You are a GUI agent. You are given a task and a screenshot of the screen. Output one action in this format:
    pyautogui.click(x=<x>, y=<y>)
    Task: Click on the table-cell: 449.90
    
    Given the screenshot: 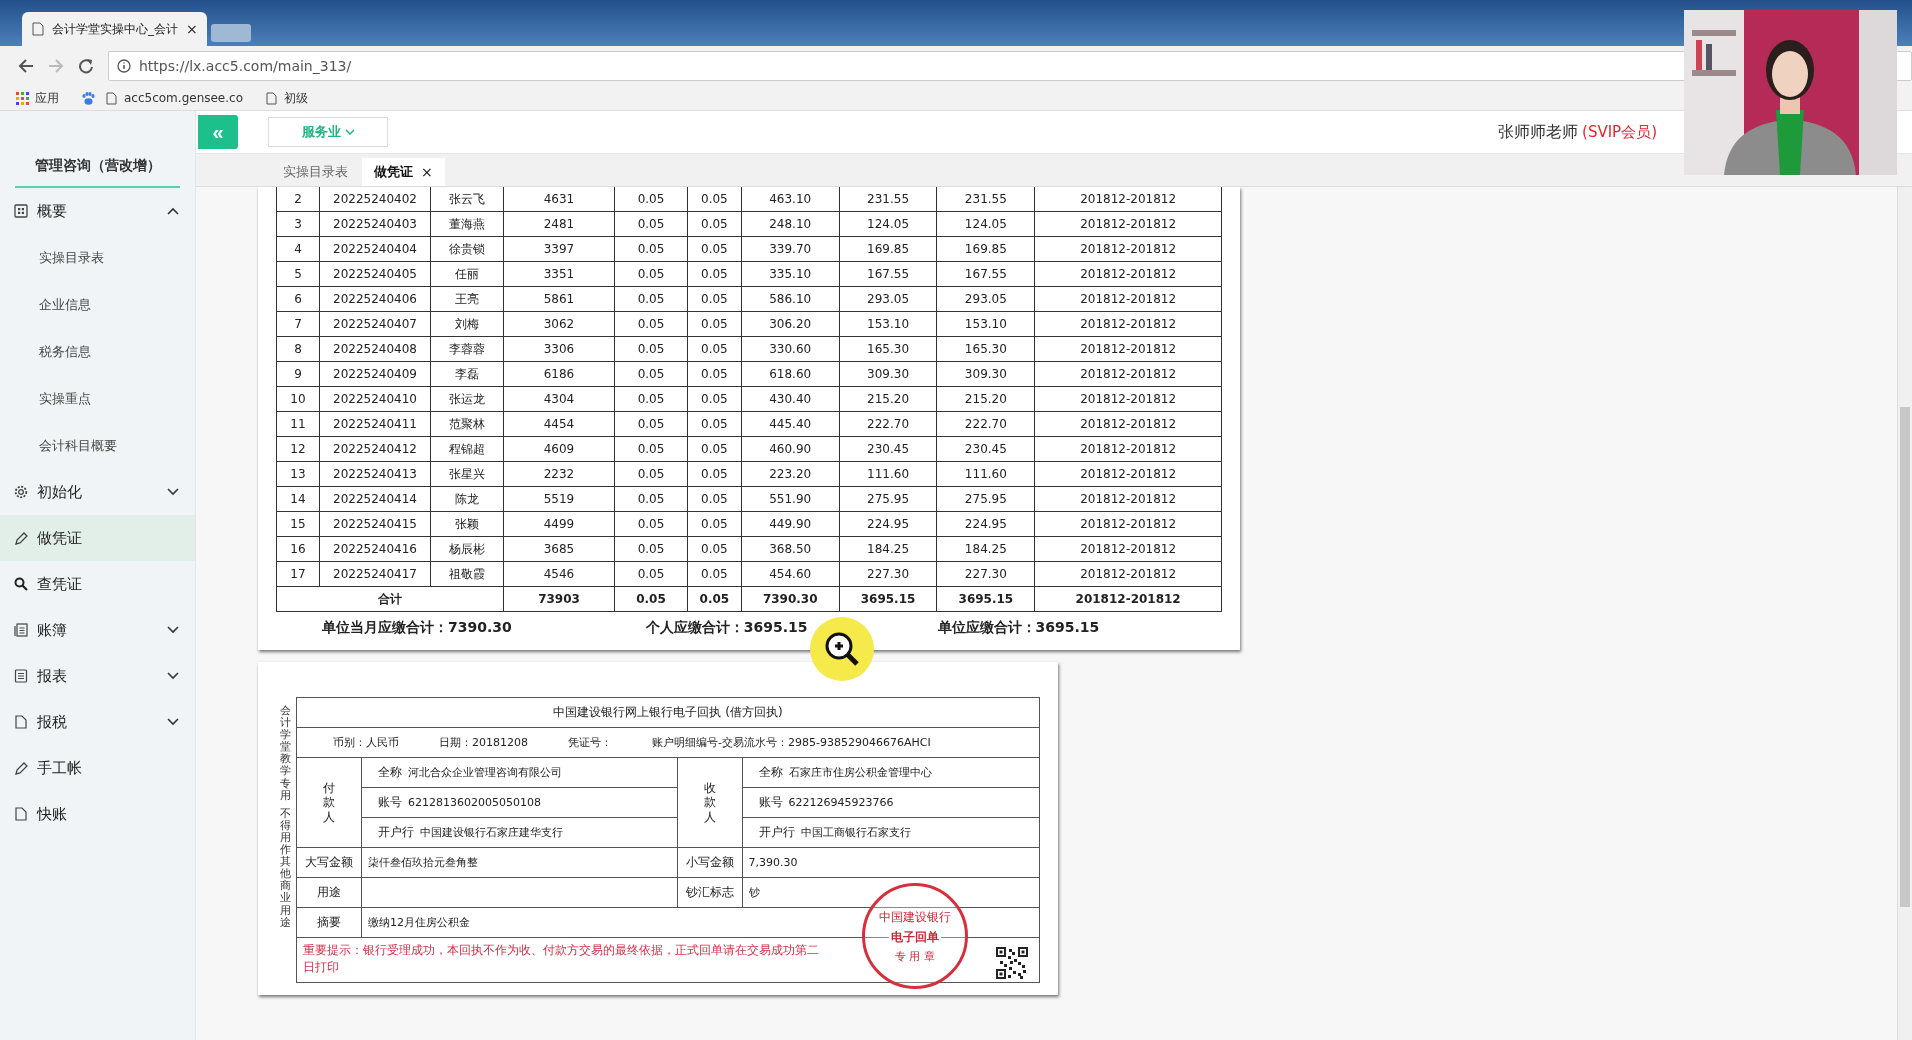 What is the action you would take?
    pyautogui.click(x=790, y=524)
    